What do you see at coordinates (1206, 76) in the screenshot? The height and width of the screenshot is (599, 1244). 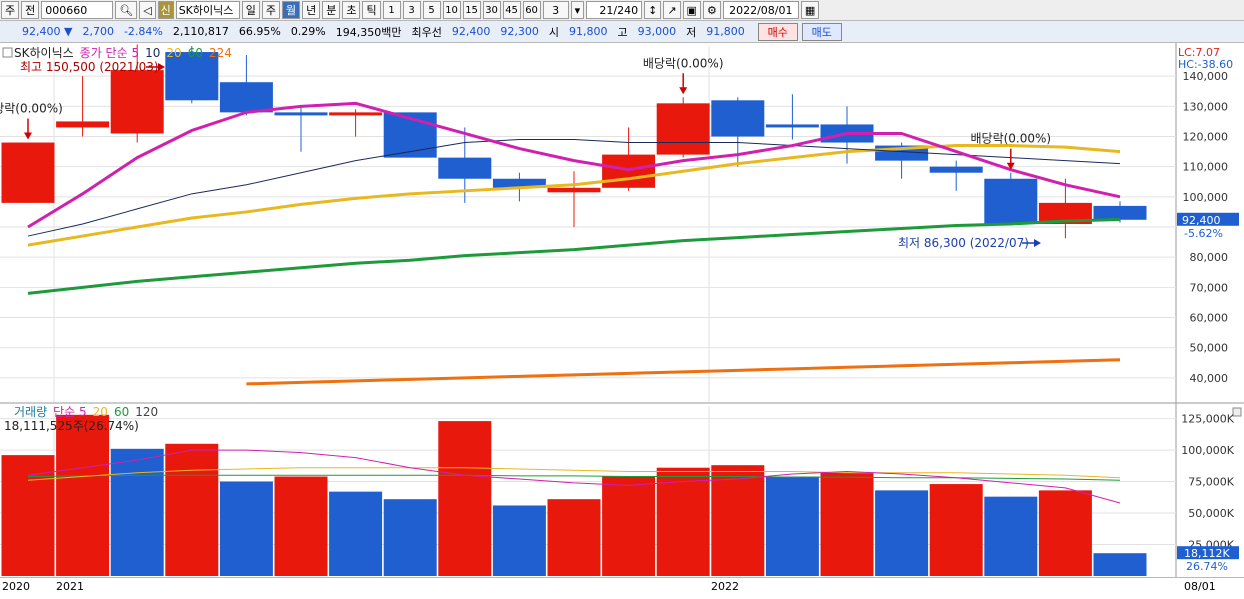 I see `price-tick-label: 140,000` at bounding box center [1206, 76].